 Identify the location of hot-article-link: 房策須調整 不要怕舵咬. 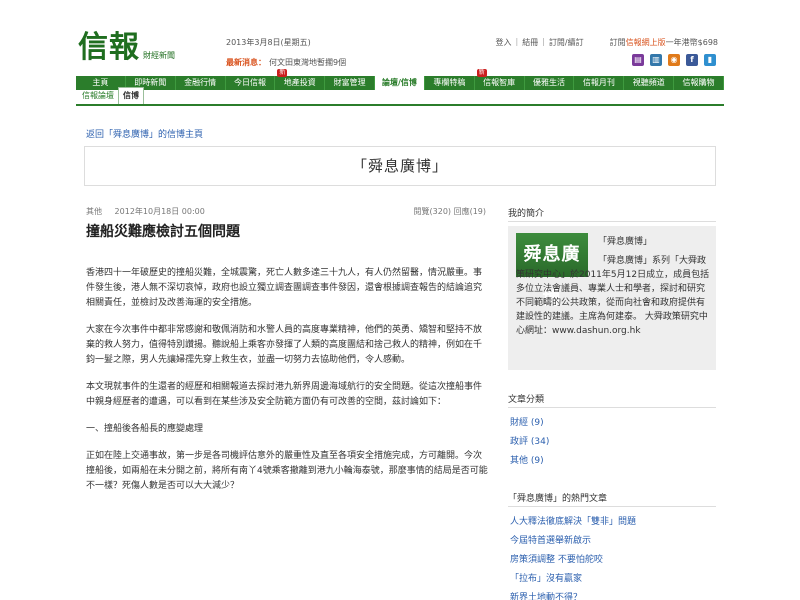
(612, 560).